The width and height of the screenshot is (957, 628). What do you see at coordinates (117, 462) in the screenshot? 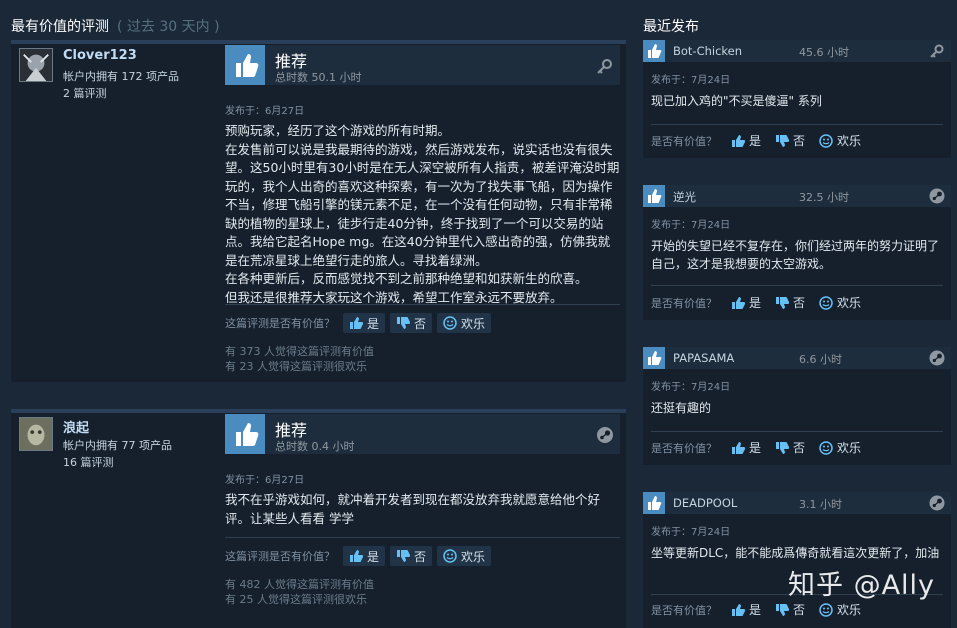
I see `user-review-count: 16 篇评测` at bounding box center [117, 462].